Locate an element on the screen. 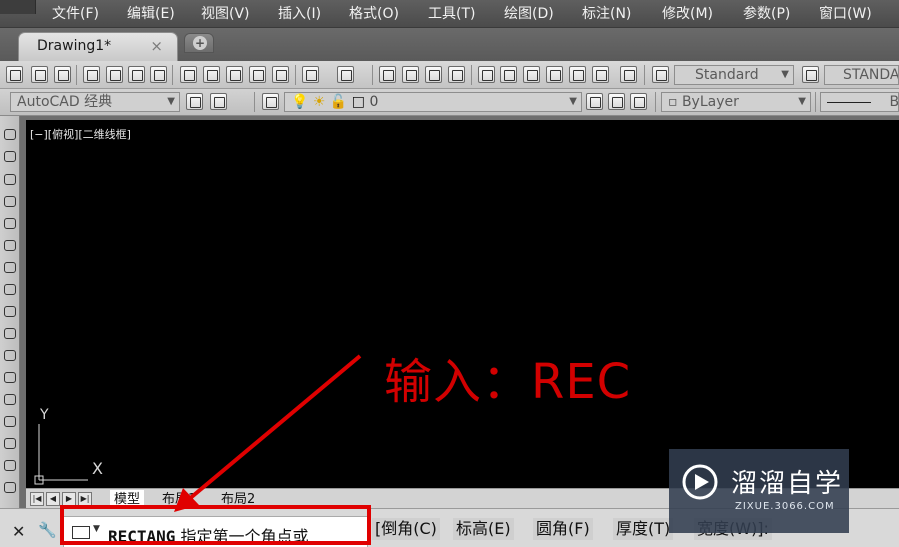 The height and width of the screenshot is (547, 899). tab-drawing1: Drawing1* × is located at coordinates (98, 46).